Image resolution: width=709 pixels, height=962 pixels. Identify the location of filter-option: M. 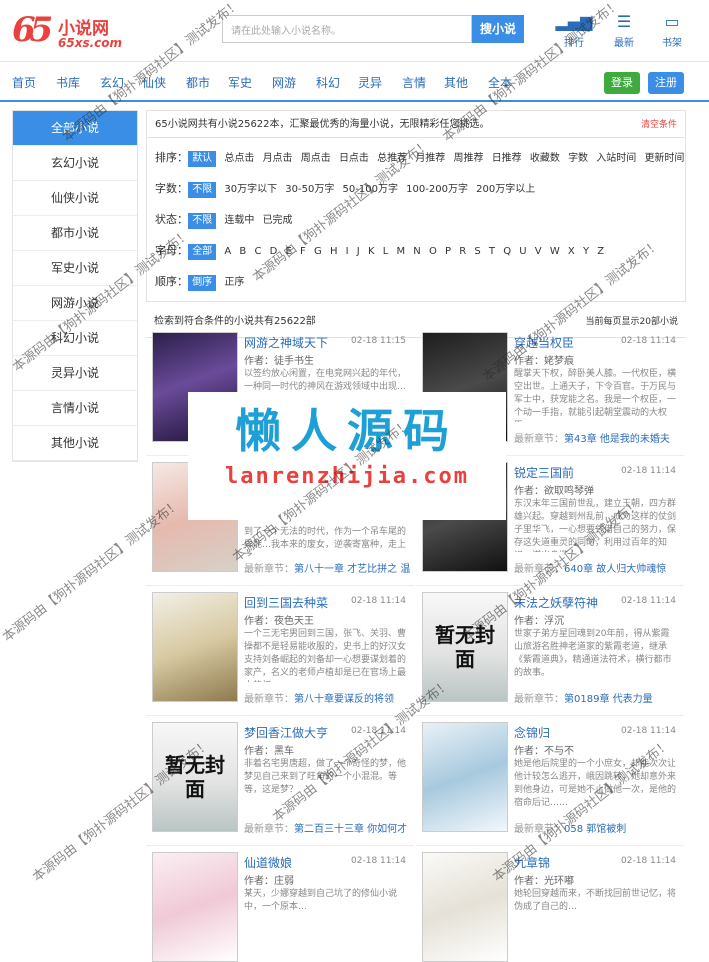
(400, 251).